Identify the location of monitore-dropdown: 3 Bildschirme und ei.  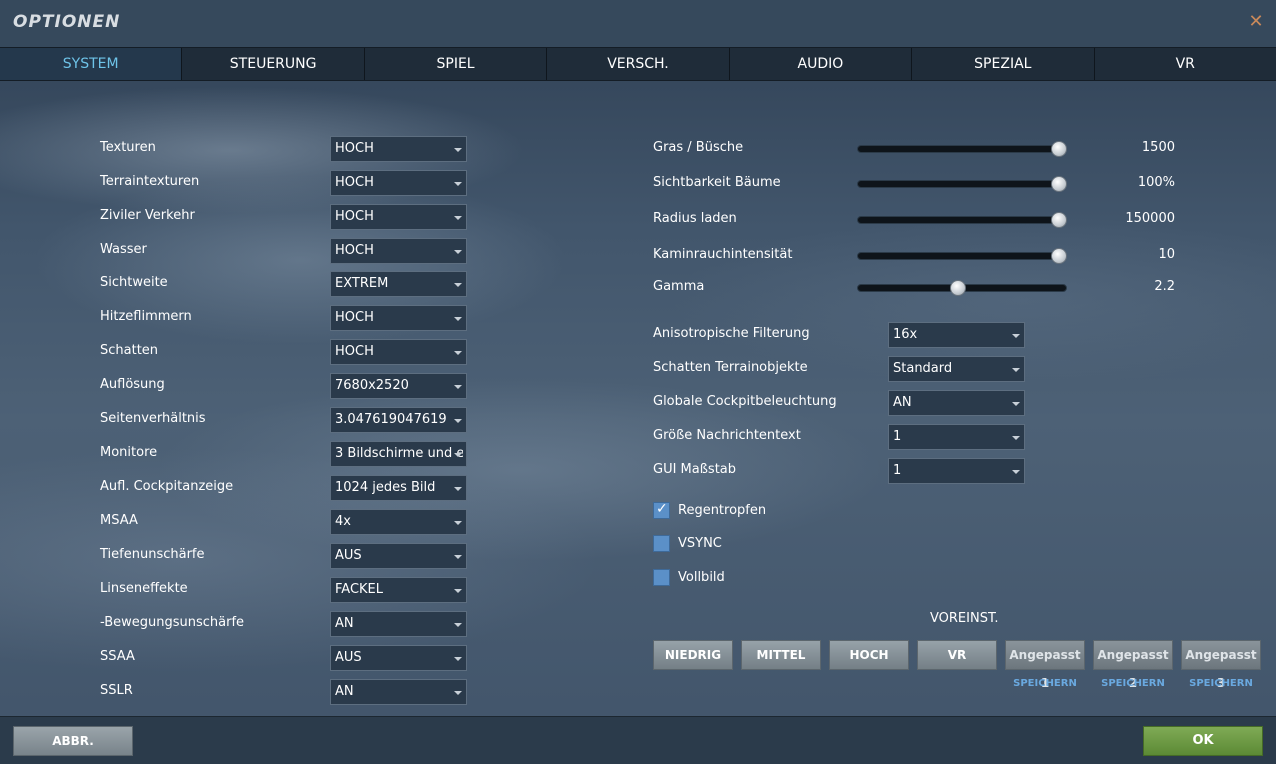
(398, 454).